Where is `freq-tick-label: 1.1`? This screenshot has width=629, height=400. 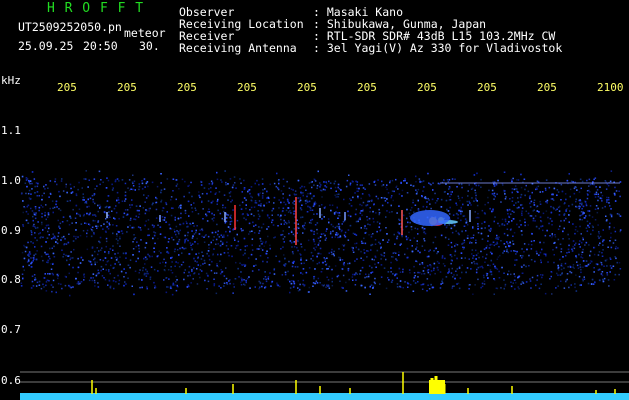
freq-tick-label: 1.1 is located at coordinates (11, 130).